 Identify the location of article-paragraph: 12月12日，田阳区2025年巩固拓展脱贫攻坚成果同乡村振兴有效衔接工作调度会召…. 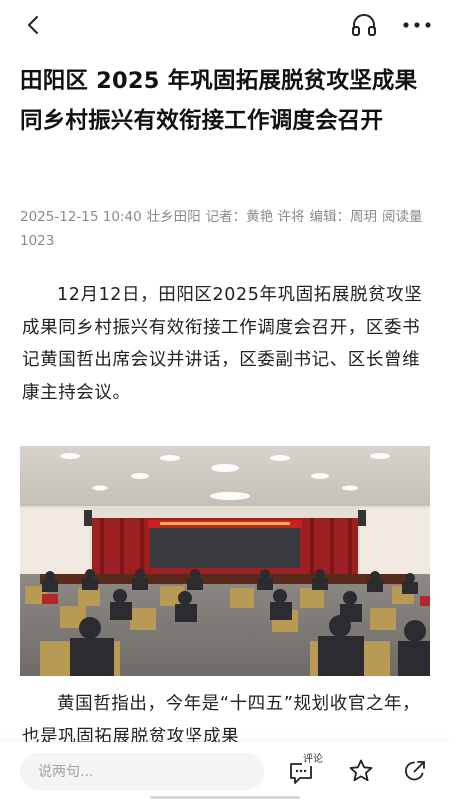
(222, 344).